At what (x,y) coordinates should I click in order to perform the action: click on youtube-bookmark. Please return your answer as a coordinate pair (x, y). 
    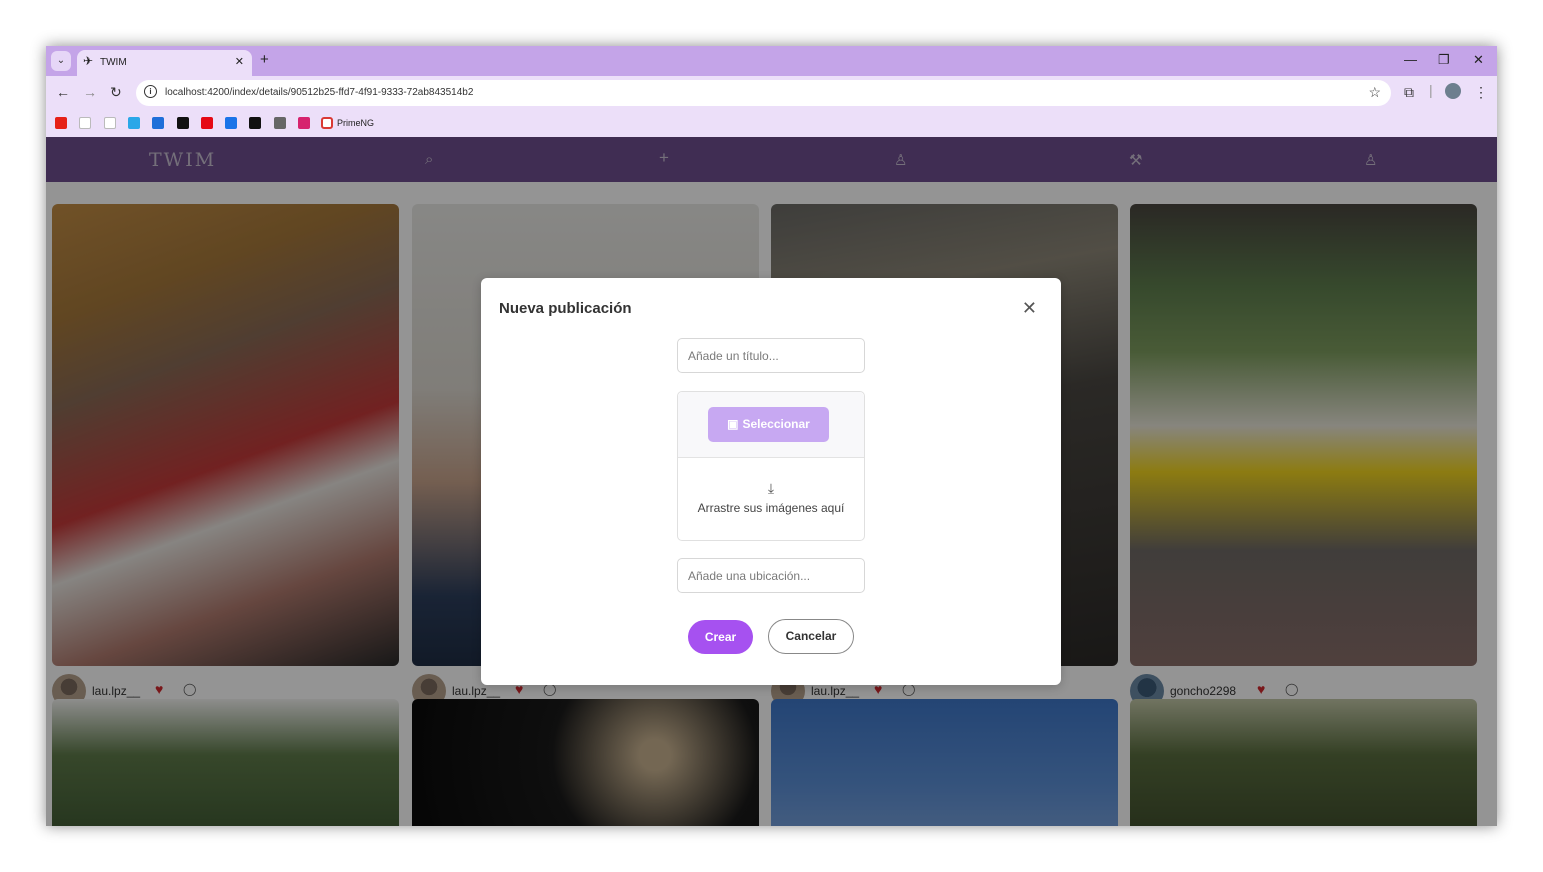
    Looking at the image, I should click on (61, 123).